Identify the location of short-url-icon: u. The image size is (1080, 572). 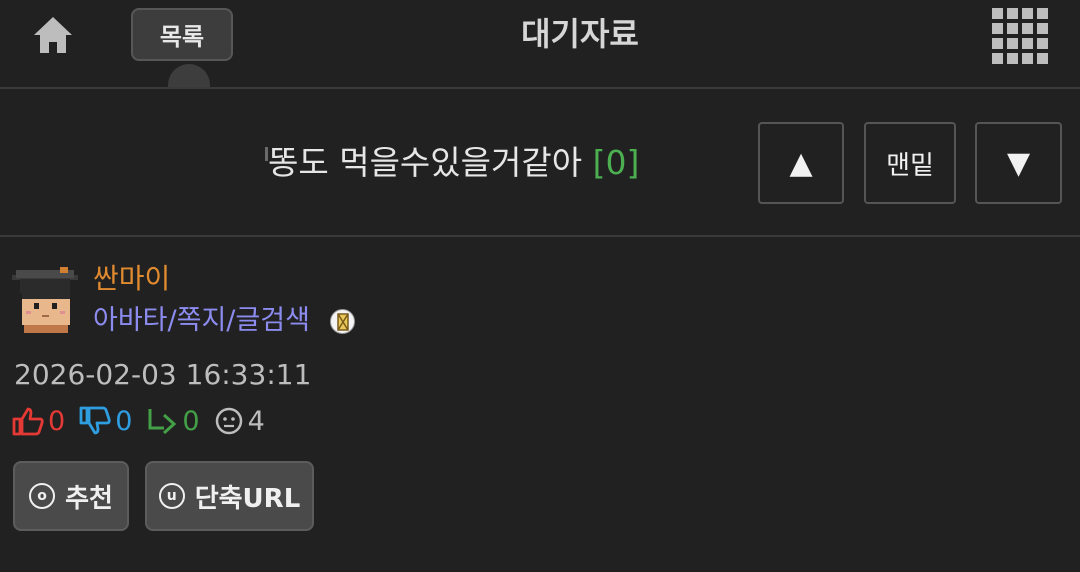
(171, 496).